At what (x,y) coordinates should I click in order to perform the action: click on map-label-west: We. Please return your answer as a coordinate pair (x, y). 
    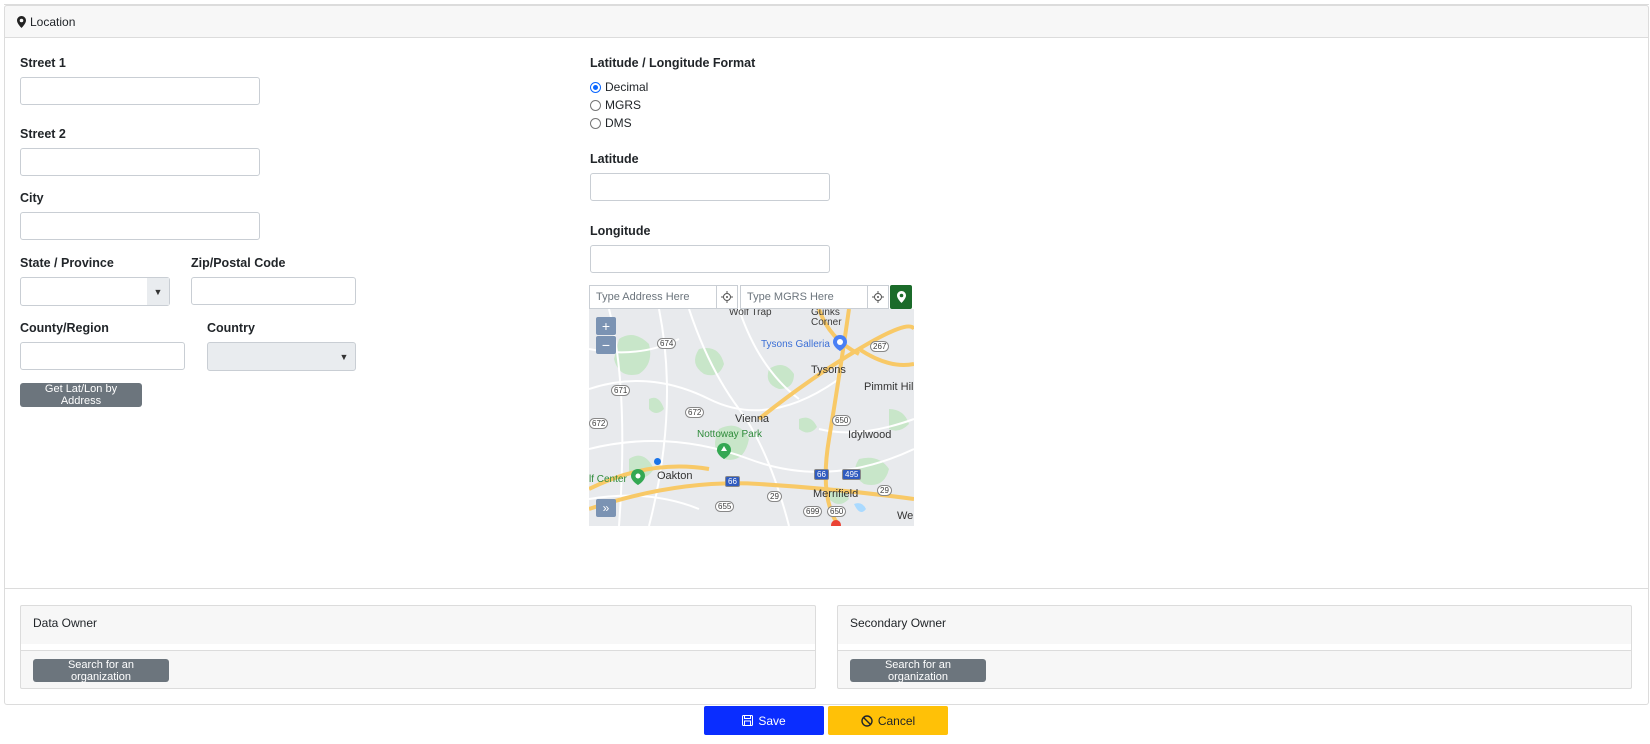
    Looking at the image, I should click on (905, 516).